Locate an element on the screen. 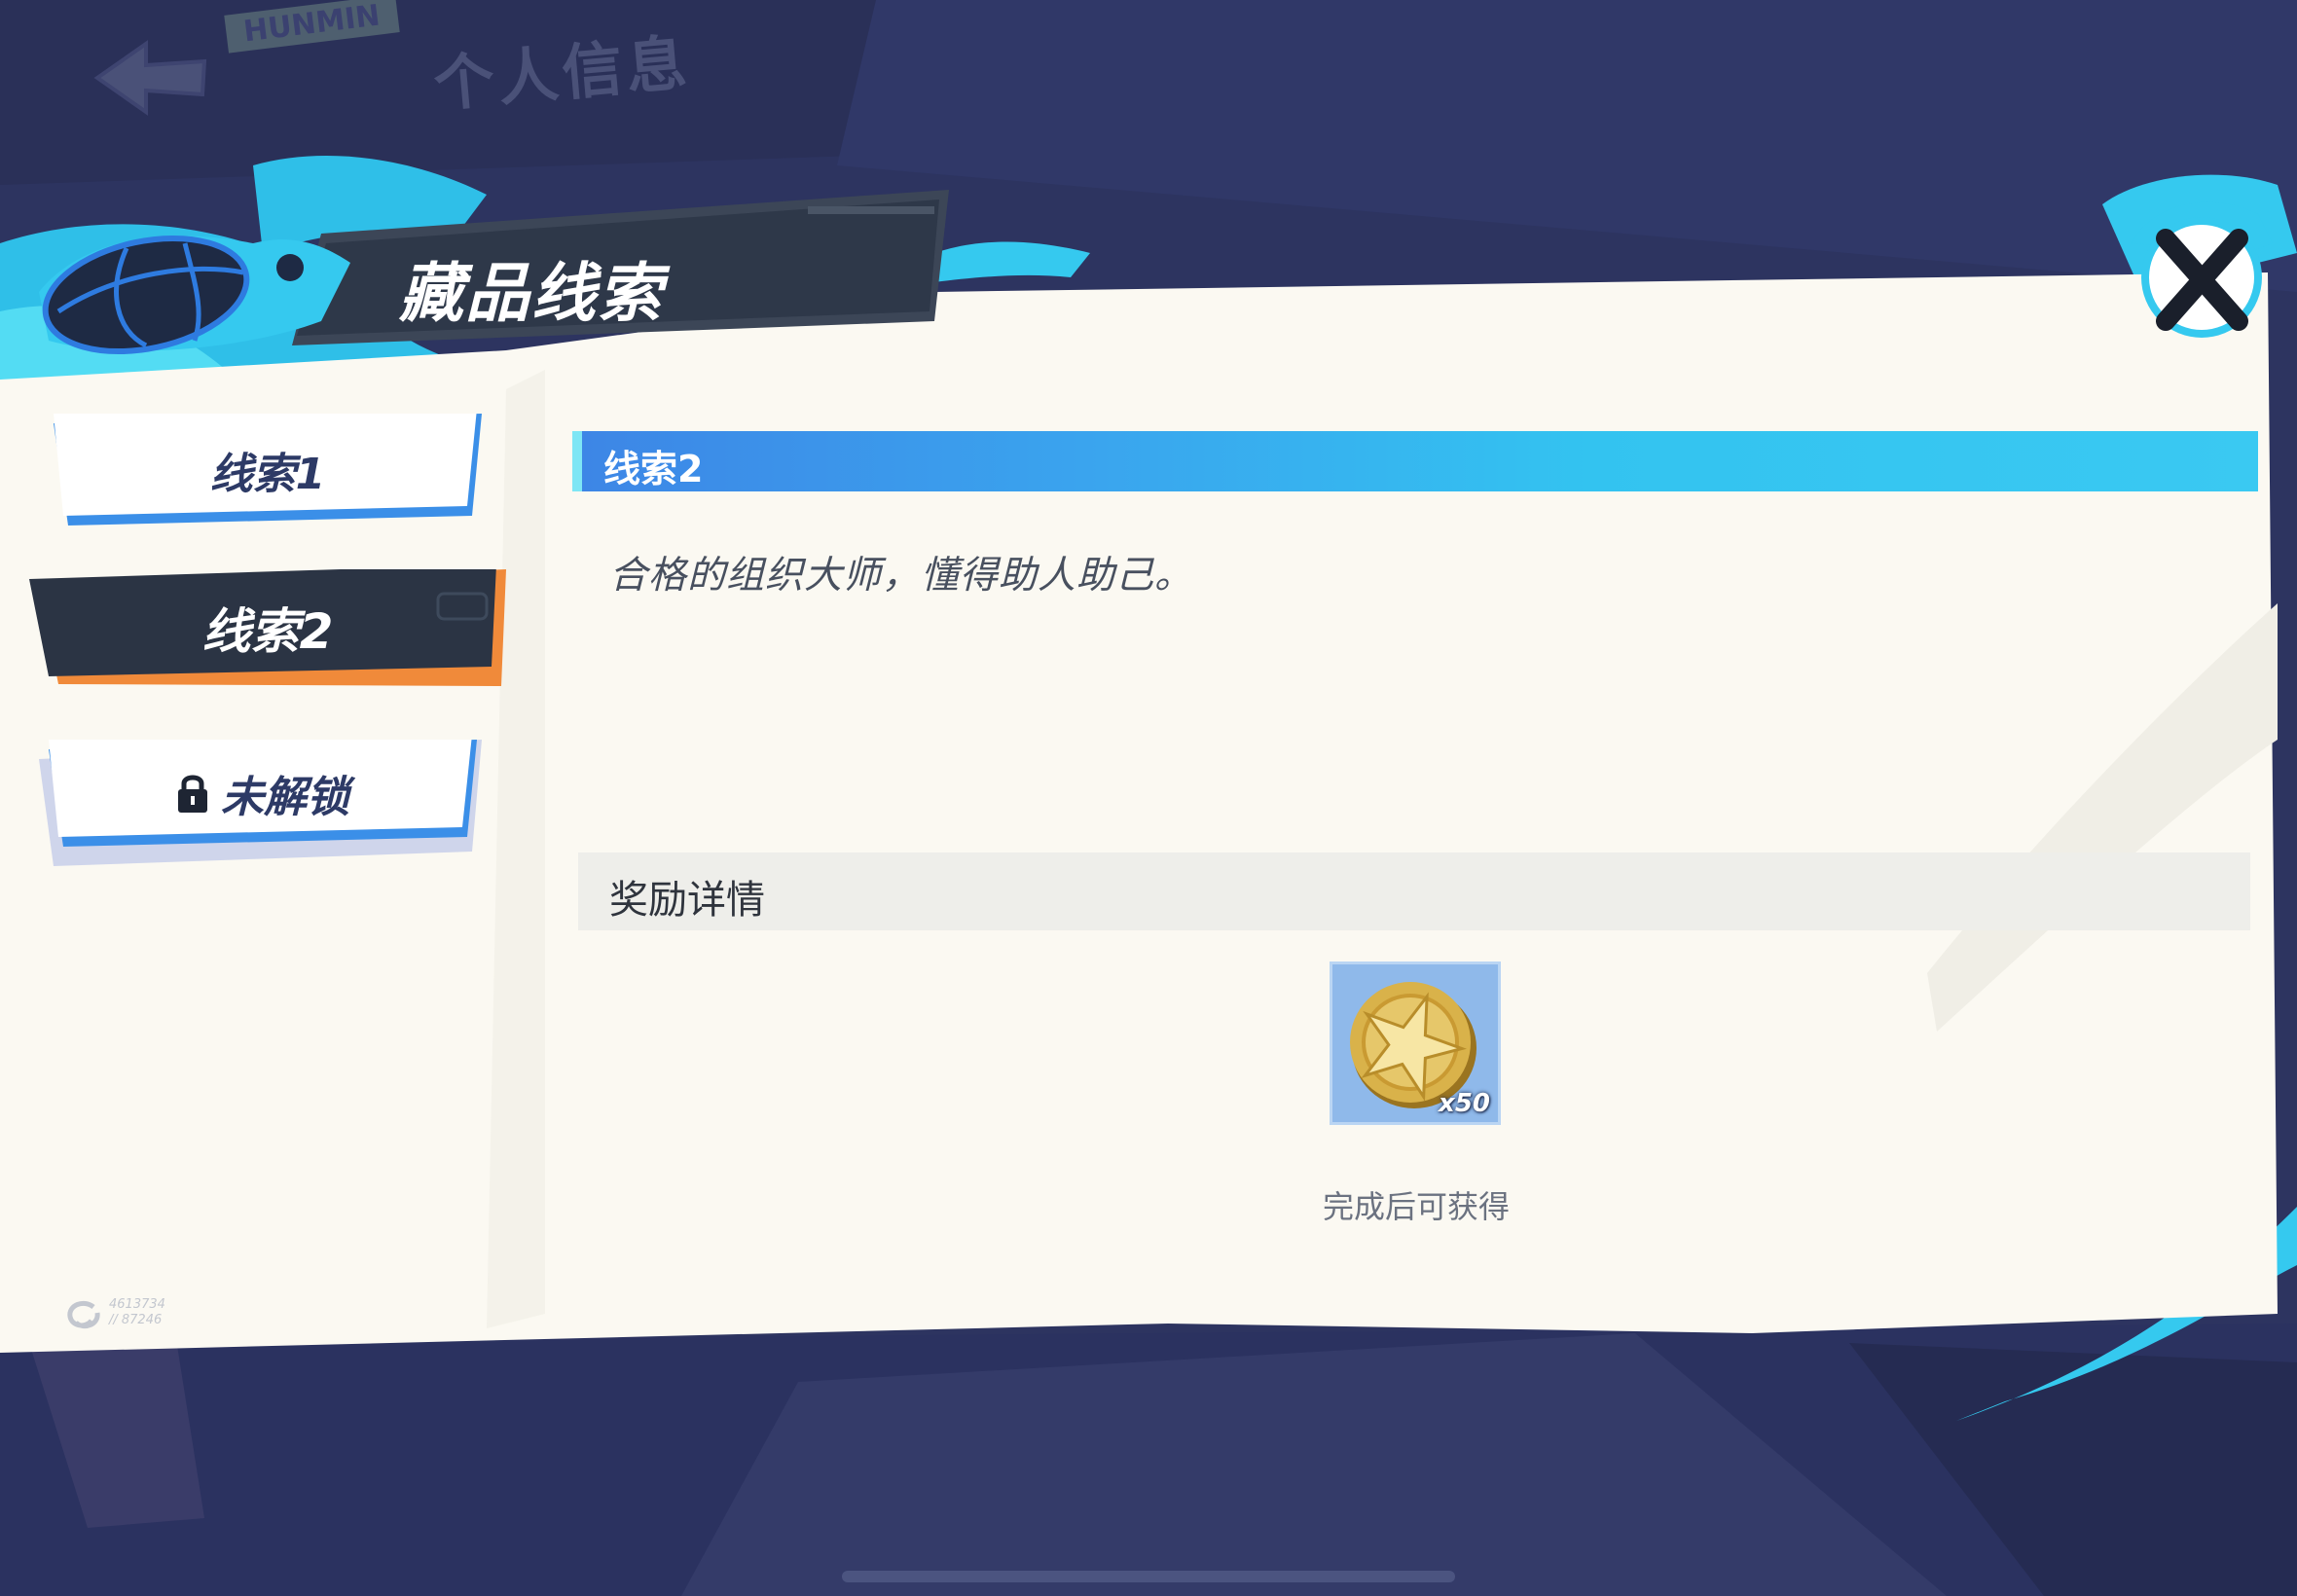  version-info: 4613734 // 87246 is located at coordinates (137, 1312).